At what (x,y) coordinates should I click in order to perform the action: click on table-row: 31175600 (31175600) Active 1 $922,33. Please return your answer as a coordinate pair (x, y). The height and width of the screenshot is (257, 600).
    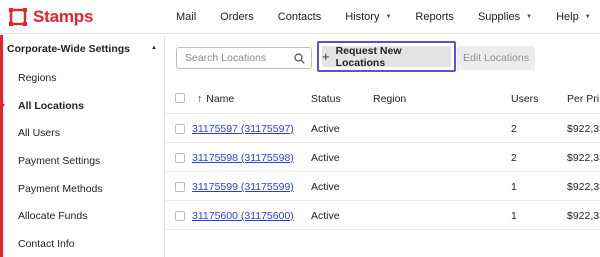
    Looking at the image, I should click on (383, 215).